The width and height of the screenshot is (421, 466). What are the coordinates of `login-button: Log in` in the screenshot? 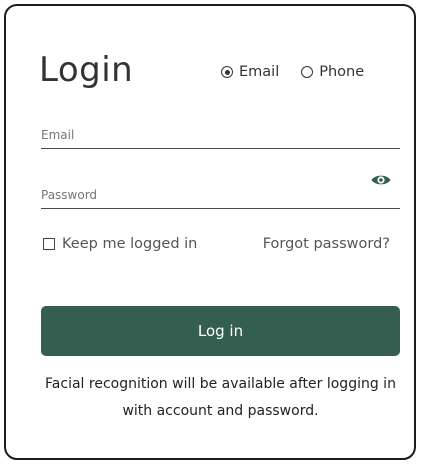 It's located at (220, 331).